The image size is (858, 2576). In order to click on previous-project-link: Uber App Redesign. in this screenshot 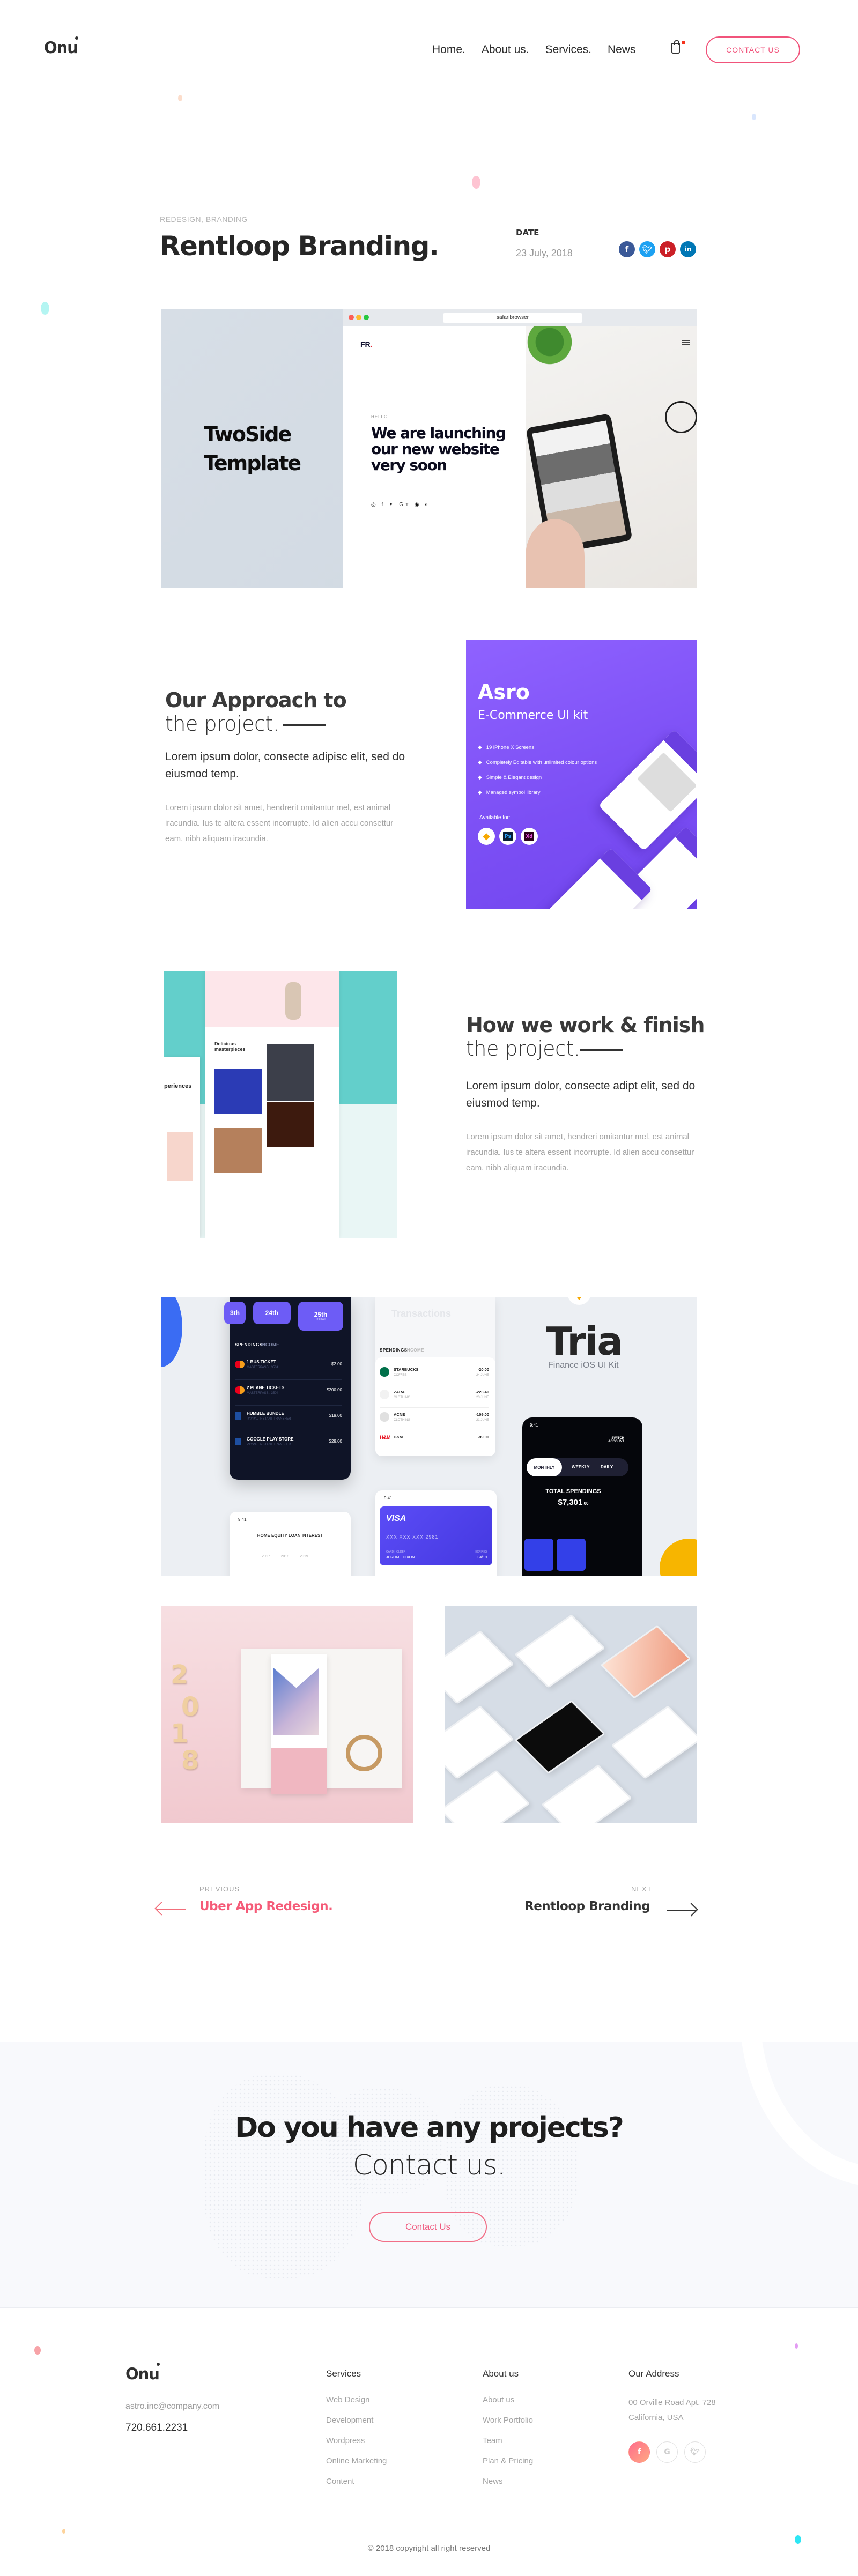, I will do `click(266, 1906)`.